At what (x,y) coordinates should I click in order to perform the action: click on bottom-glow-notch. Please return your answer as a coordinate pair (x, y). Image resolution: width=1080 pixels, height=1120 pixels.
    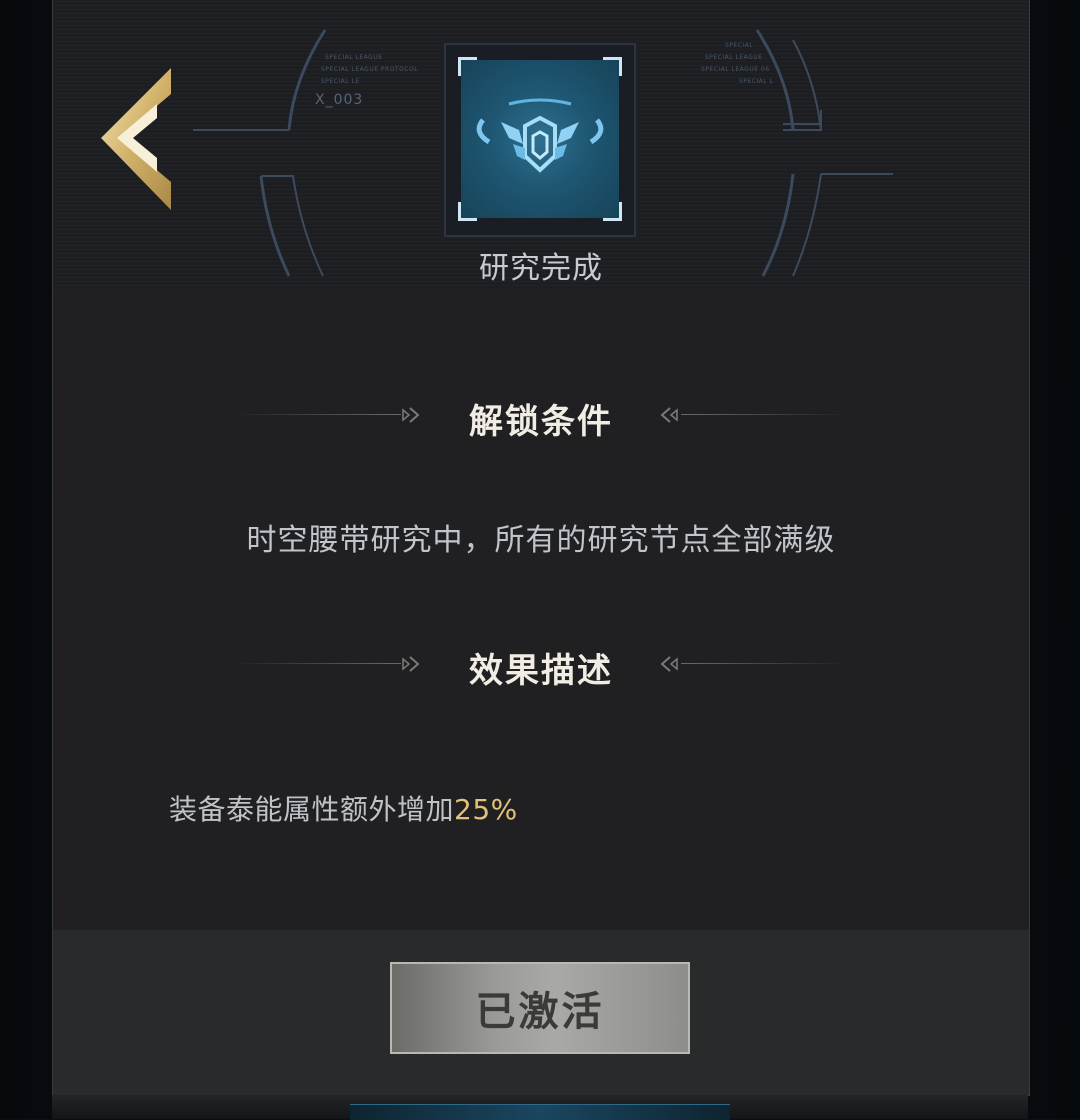
    Looking at the image, I should click on (540, 1112).